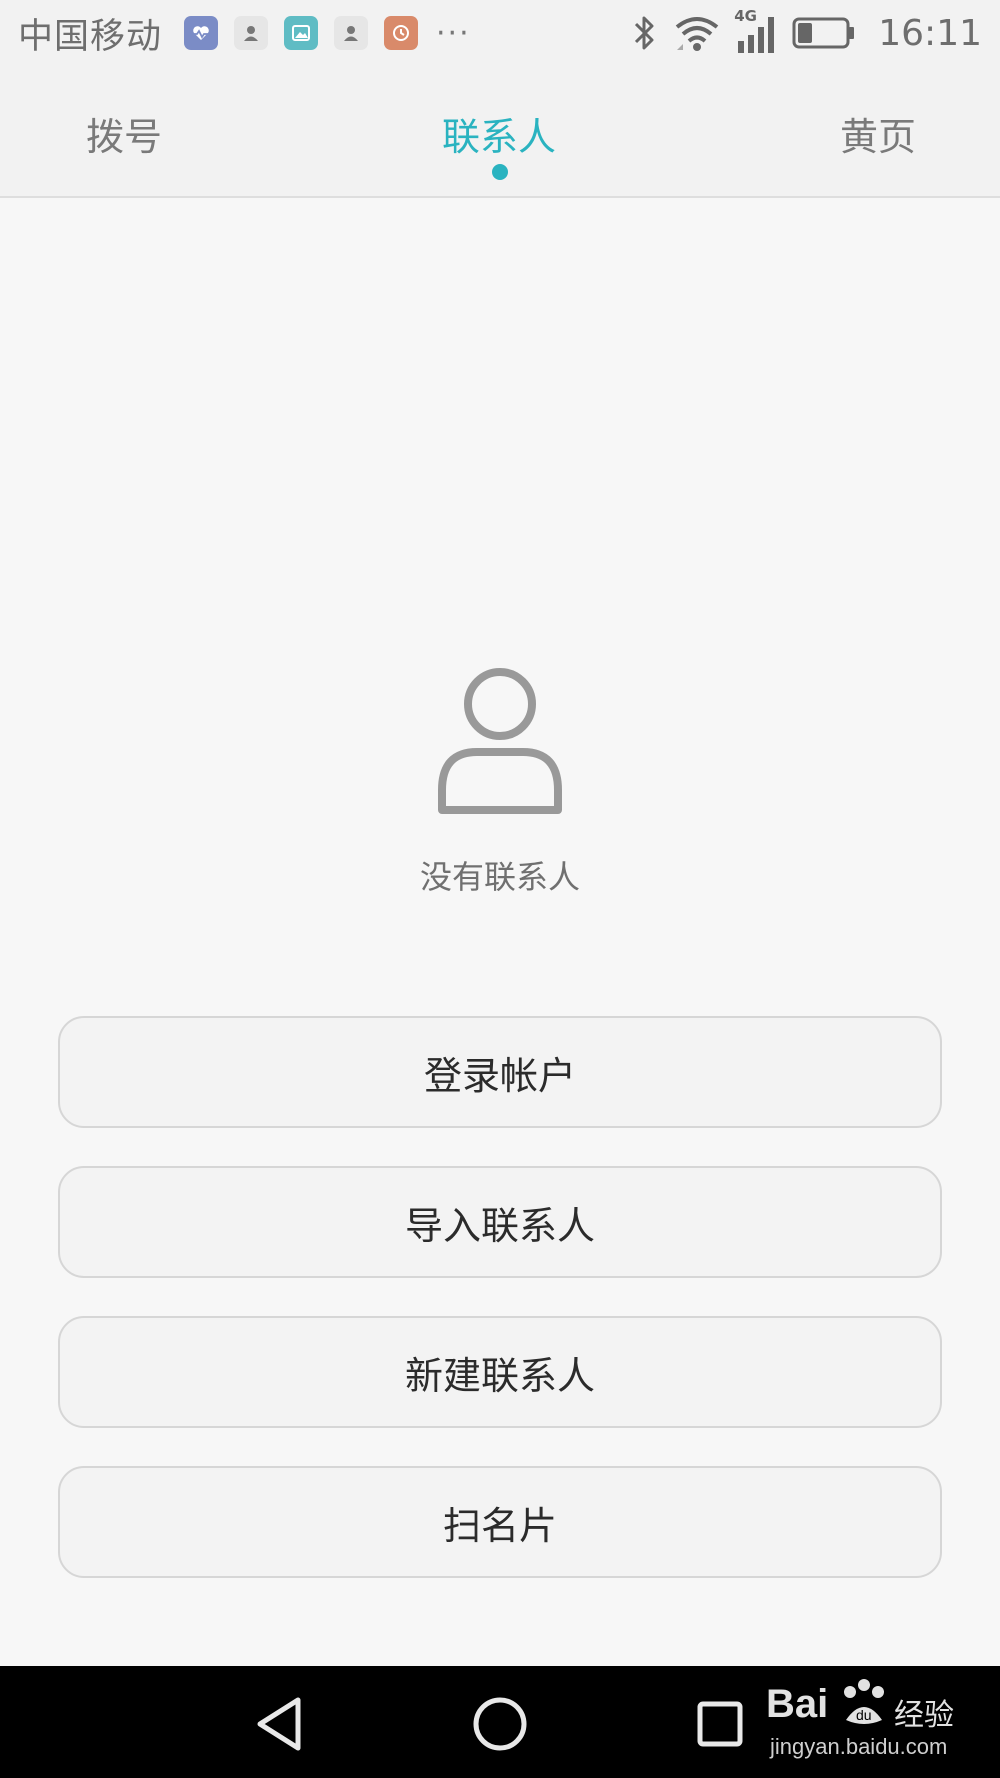 This screenshot has width=1000, height=1778. What do you see at coordinates (924, 1715) in the screenshot?
I see `watermark-brand-suffix: 经验` at bounding box center [924, 1715].